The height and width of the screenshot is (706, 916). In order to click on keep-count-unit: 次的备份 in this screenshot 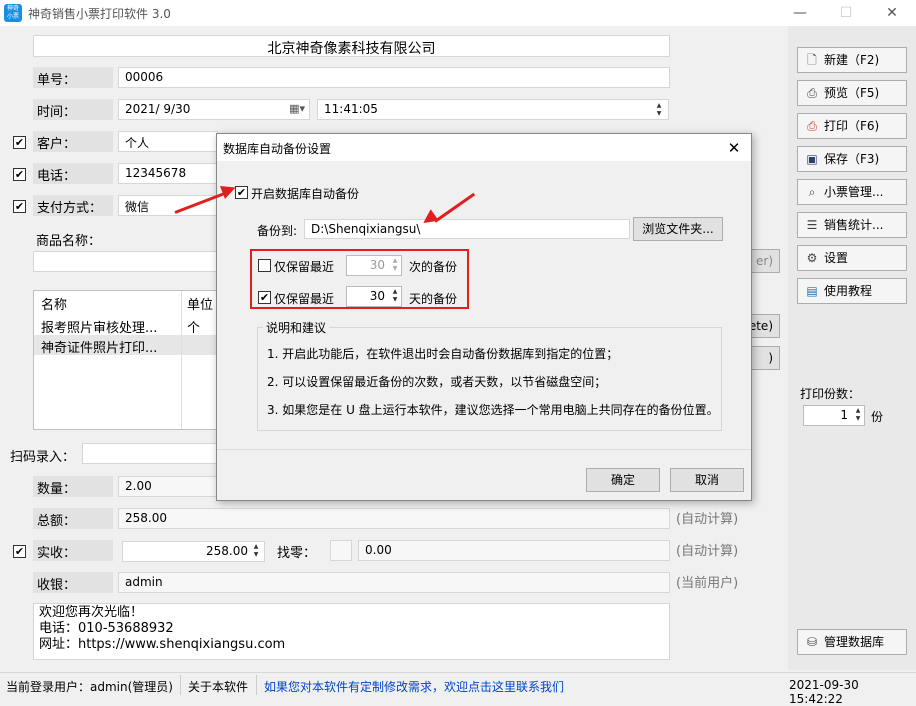, I will do `click(433, 267)`.